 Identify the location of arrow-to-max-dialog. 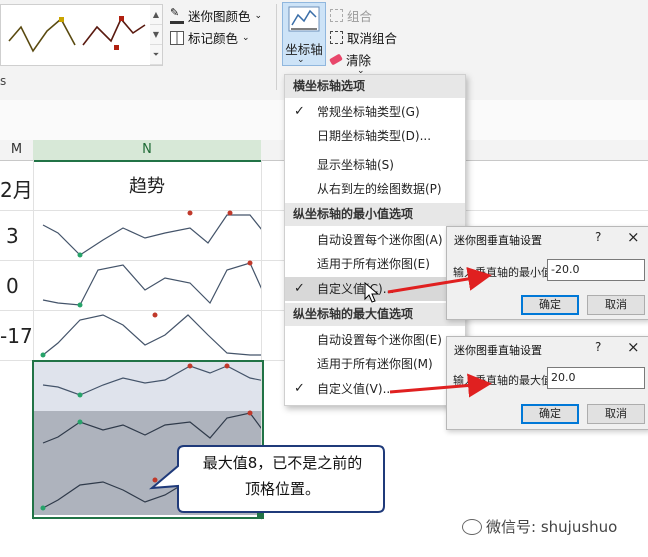
(440, 385).